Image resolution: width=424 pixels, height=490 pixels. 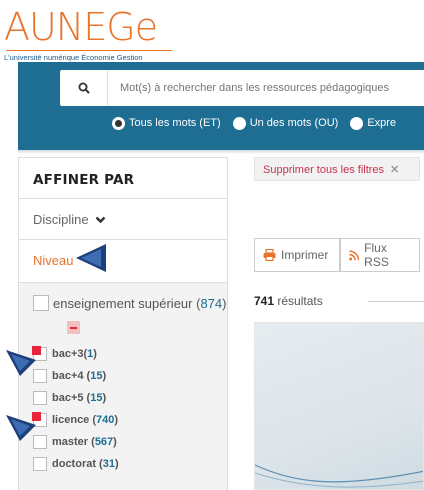 I want to click on radio-label: Expre, so click(x=382, y=123).